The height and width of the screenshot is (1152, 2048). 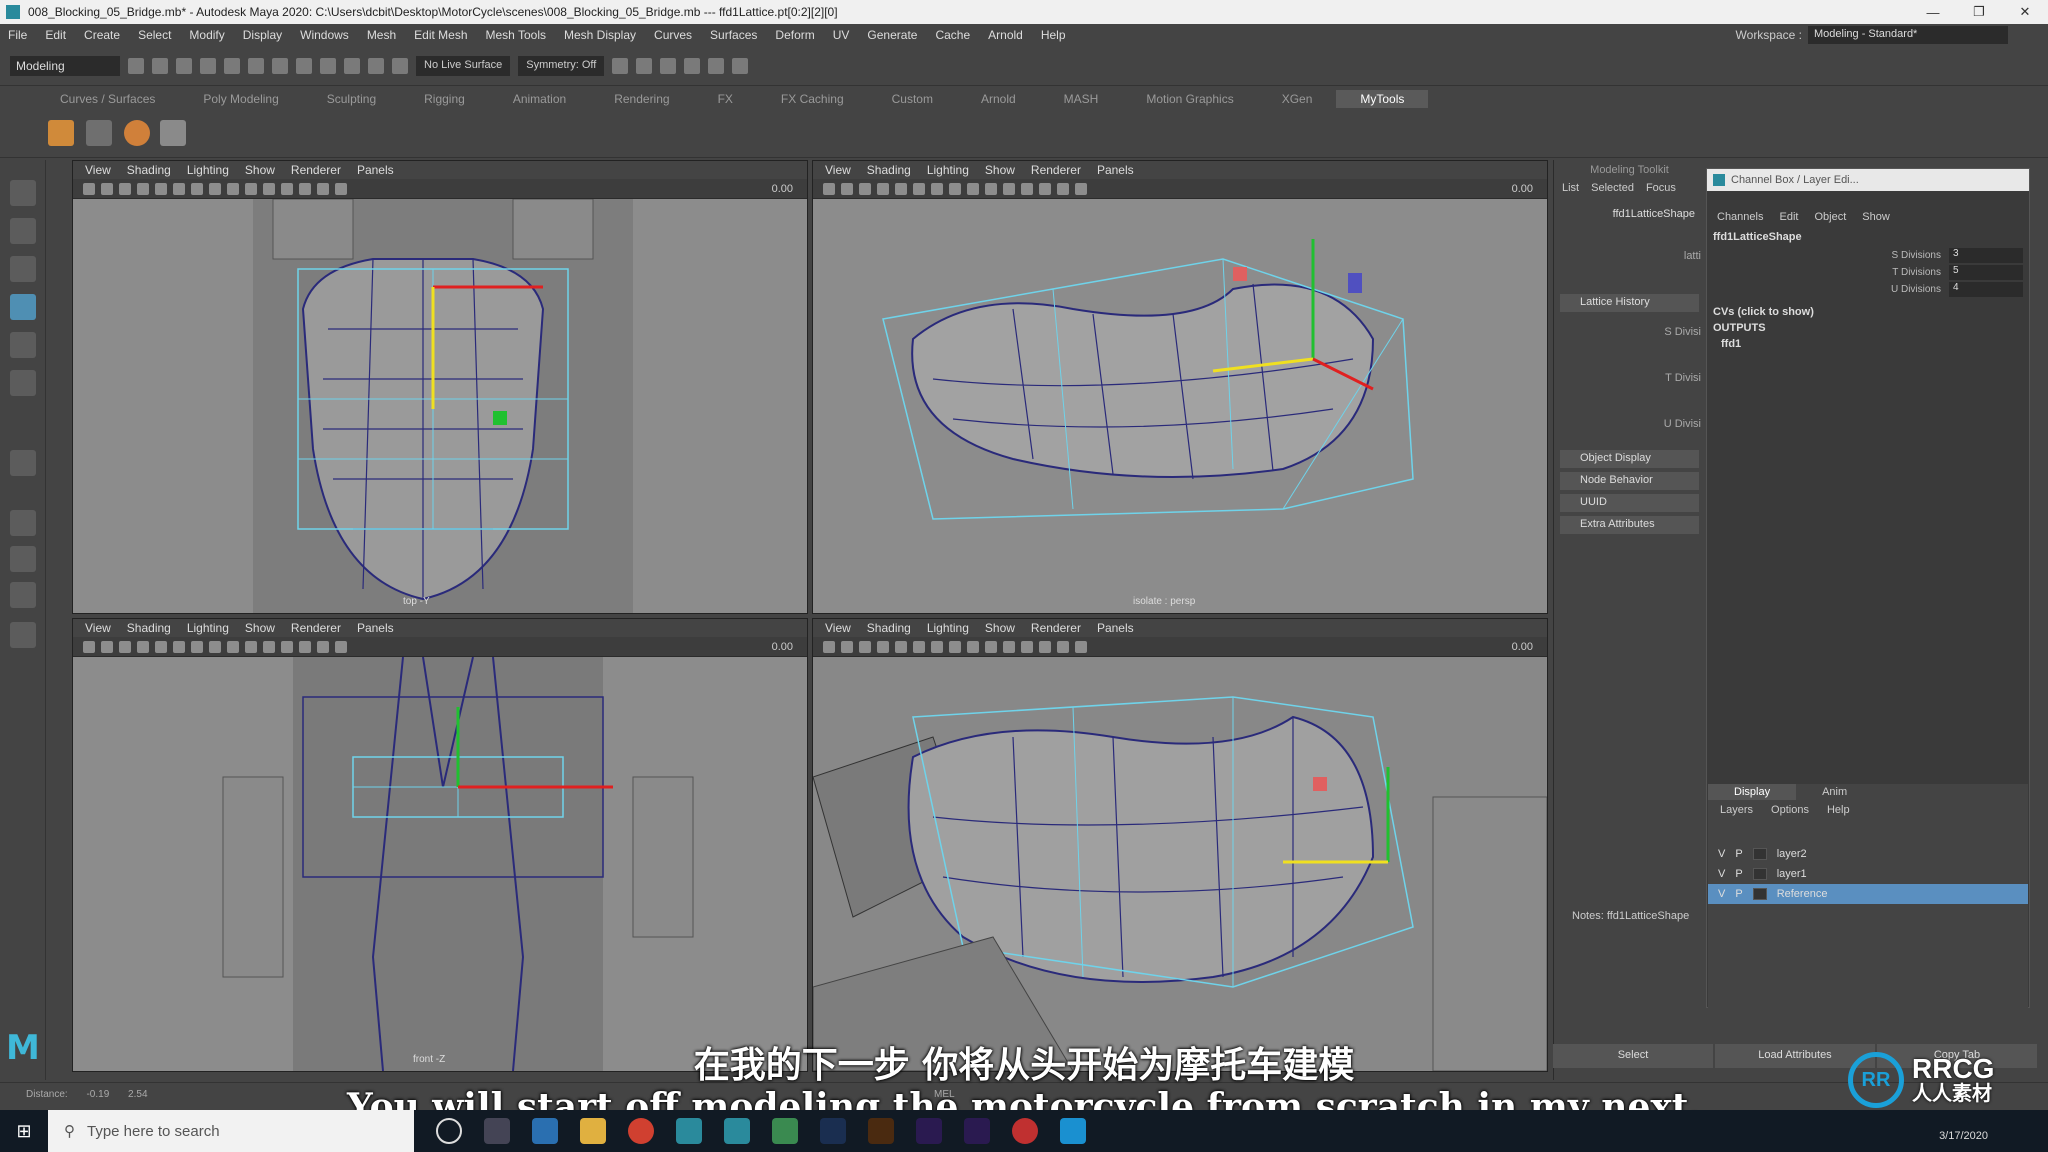 What do you see at coordinates (539, 99) in the screenshot?
I see `shelf-tab-animation: Animation` at bounding box center [539, 99].